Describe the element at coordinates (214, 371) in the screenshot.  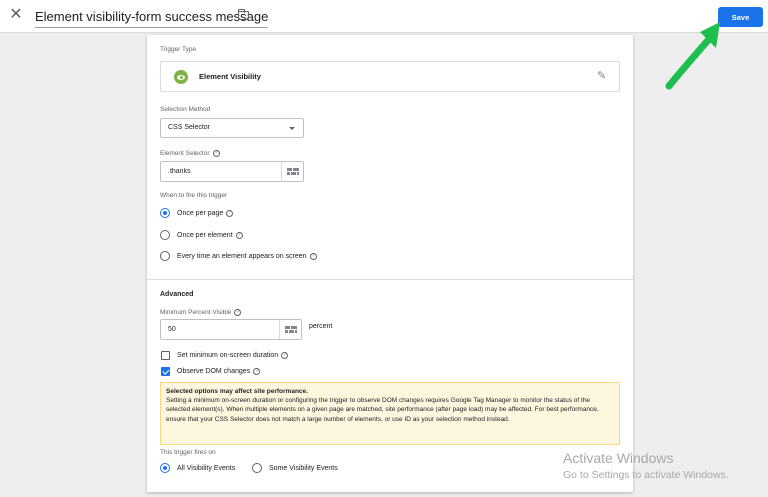
I see `checkbox-label: Observe DOM changes` at that location.